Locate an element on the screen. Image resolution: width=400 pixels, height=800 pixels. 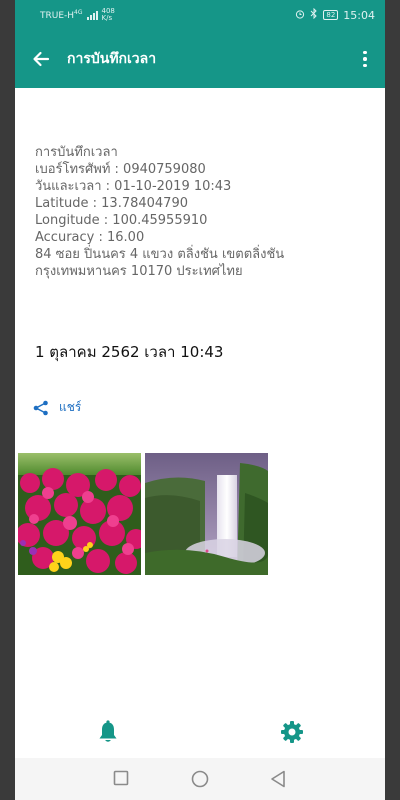
share-label: แชร์ is located at coordinates (70, 407).